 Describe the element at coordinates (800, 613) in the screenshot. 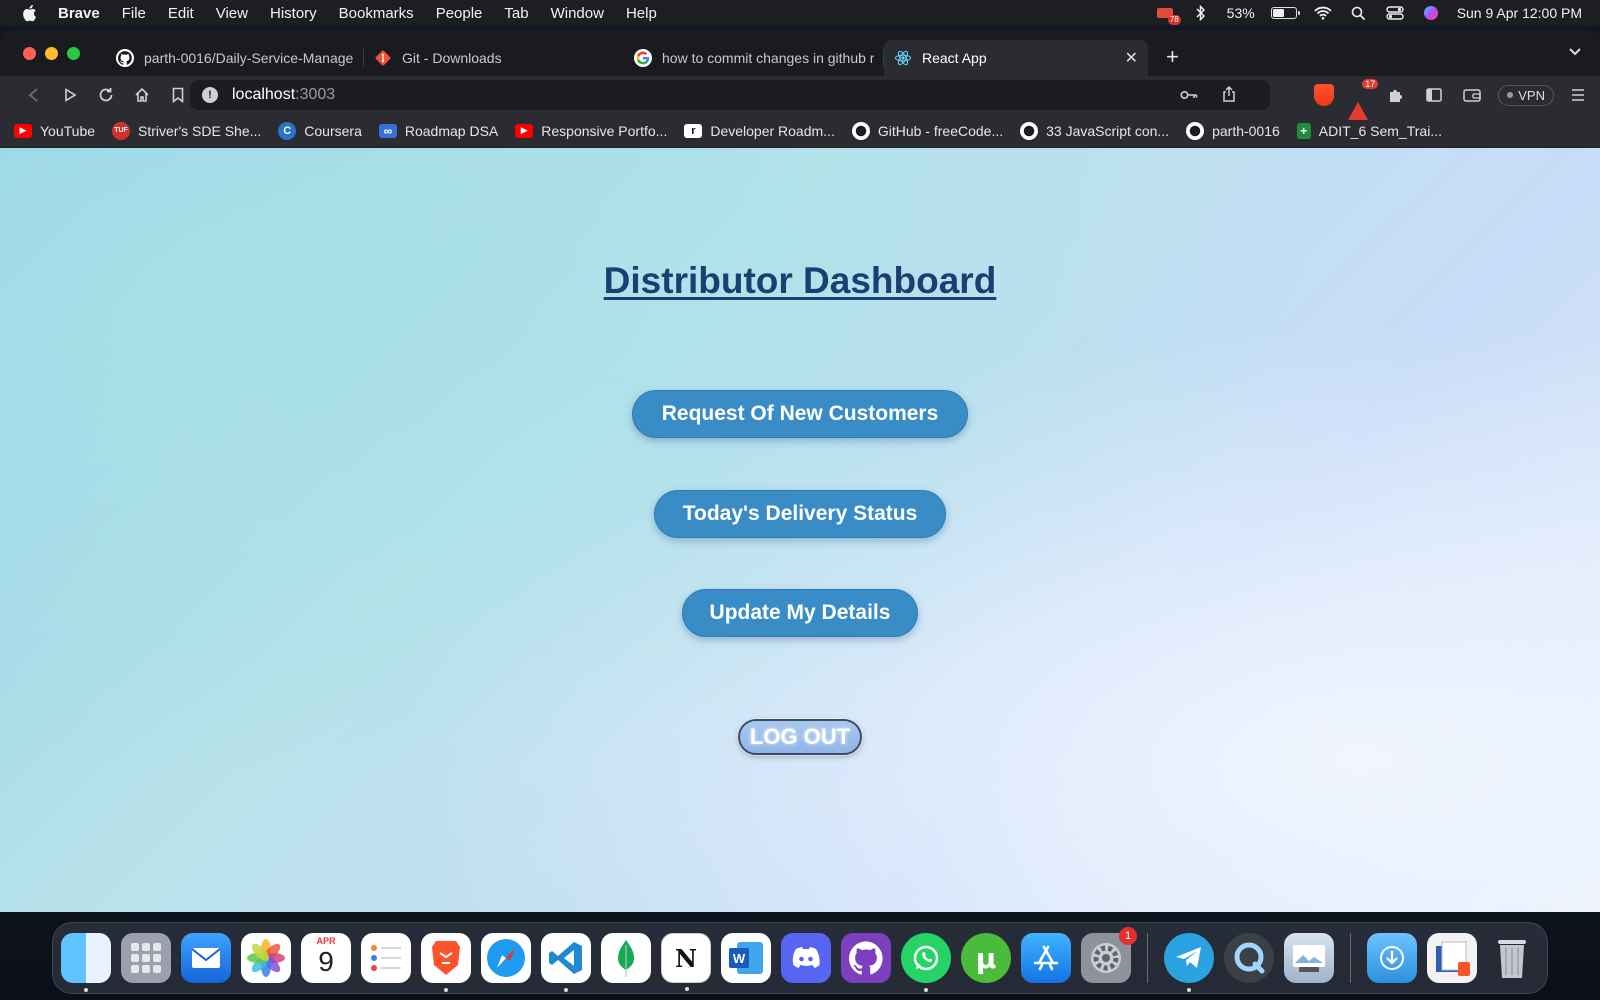

I see `update-details-button: Update My Details` at that location.